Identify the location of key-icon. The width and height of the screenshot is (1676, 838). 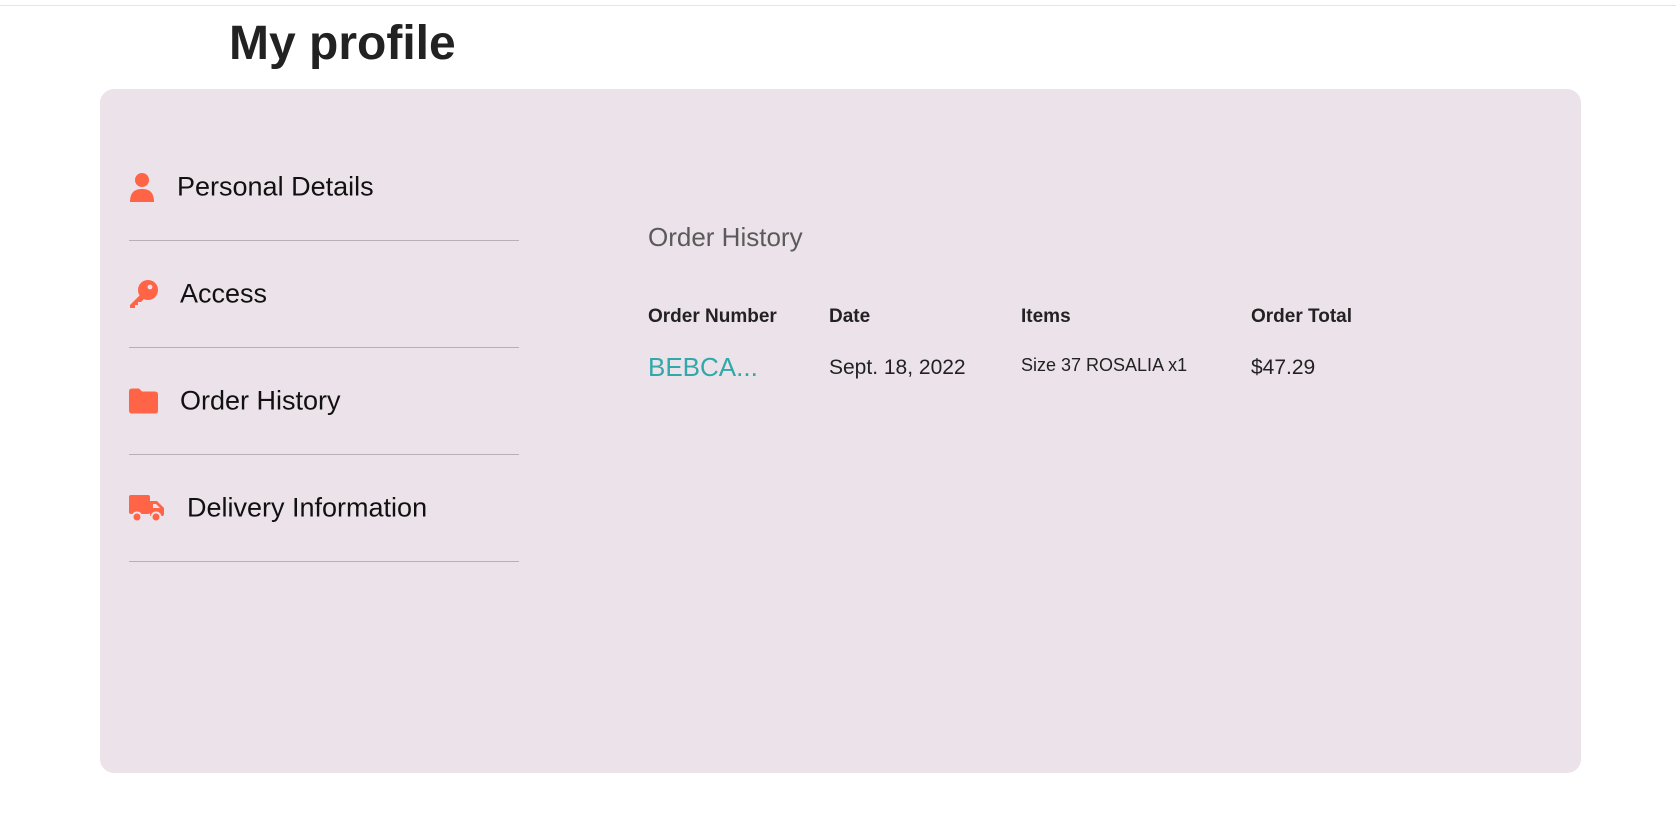
(144, 294).